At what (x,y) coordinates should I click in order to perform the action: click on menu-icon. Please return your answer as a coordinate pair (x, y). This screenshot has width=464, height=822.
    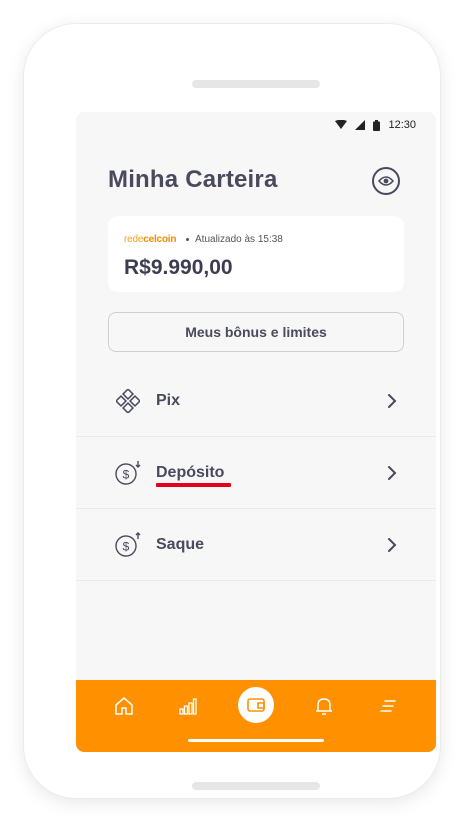
    Looking at the image, I should click on (388, 706).